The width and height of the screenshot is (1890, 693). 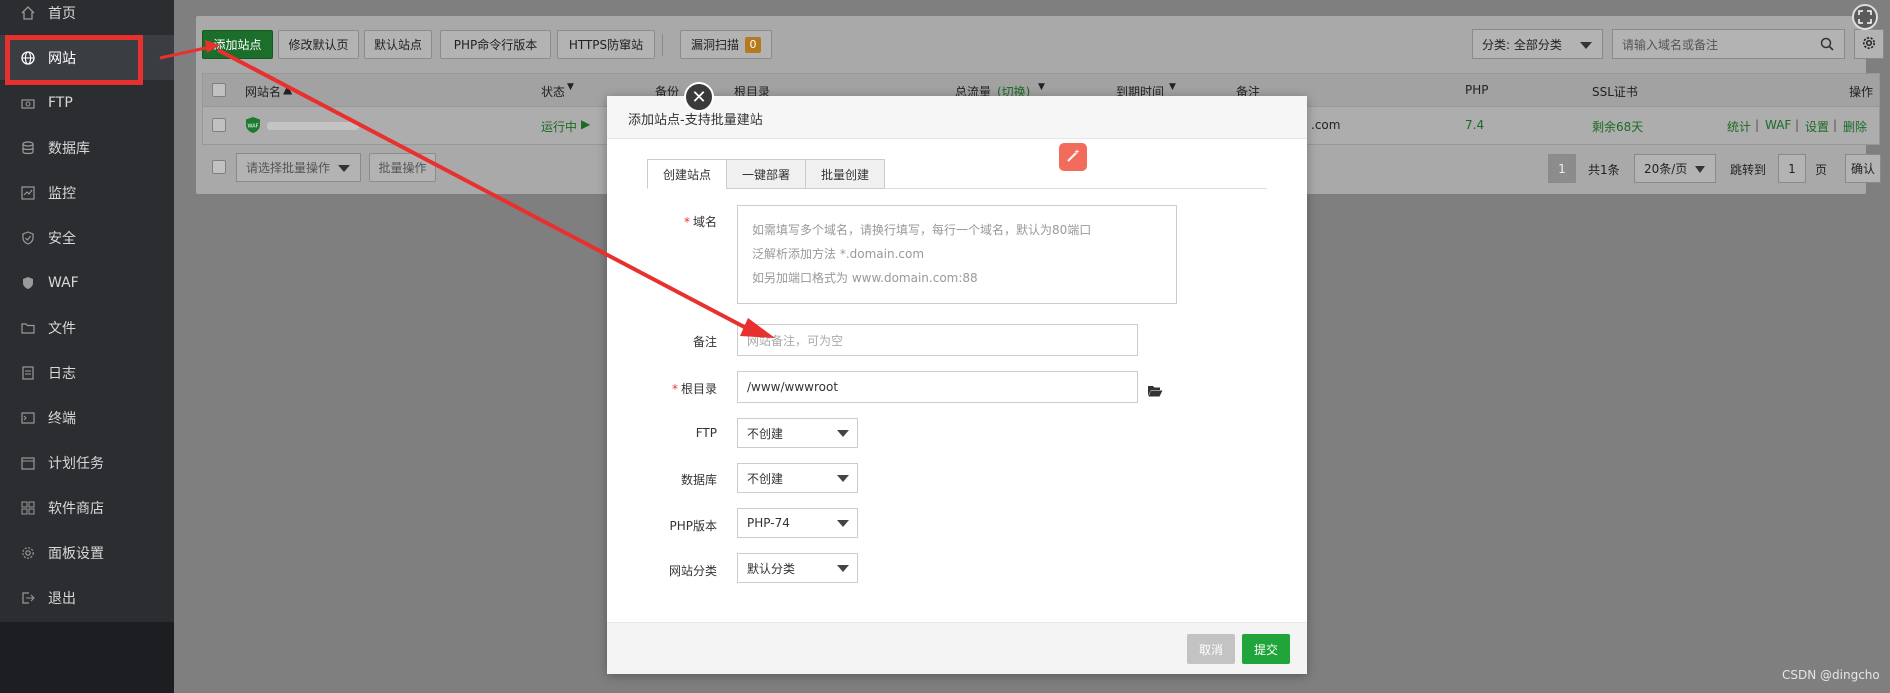 What do you see at coordinates (559, 126) in the screenshot?
I see `status-running: 运行中` at bounding box center [559, 126].